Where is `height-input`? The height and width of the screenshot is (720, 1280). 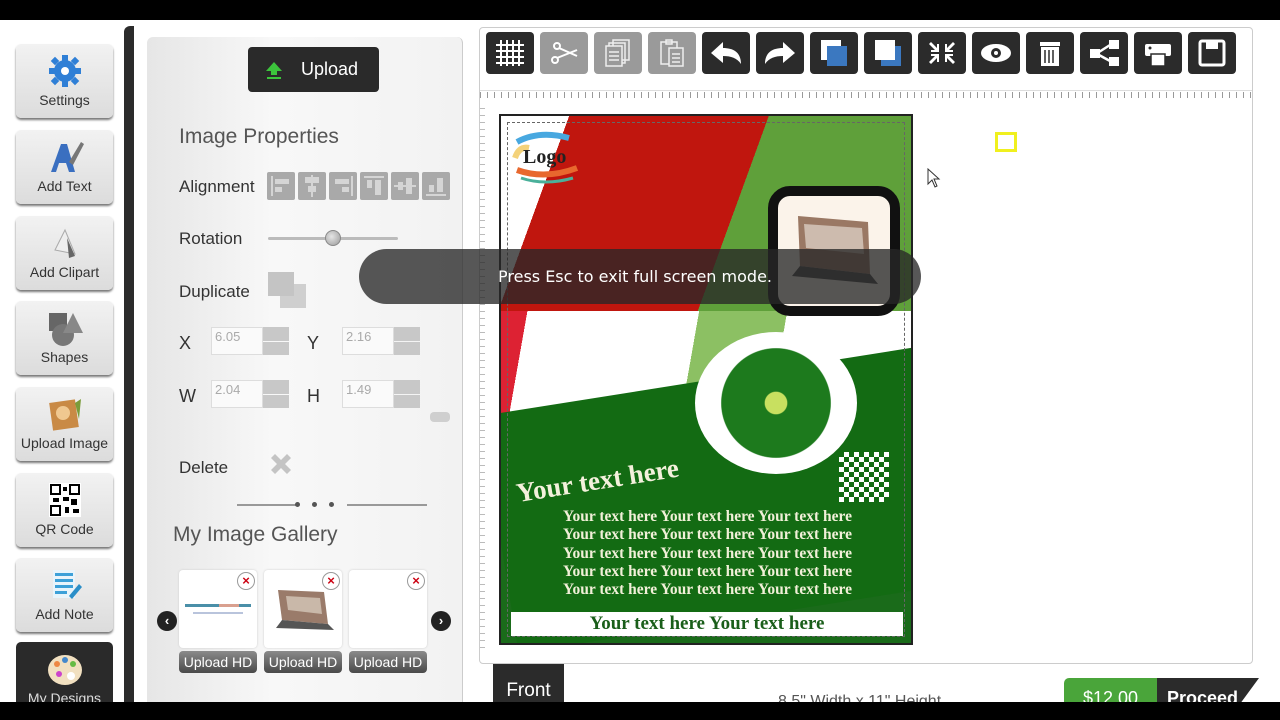
height-input is located at coordinates (368, 394).